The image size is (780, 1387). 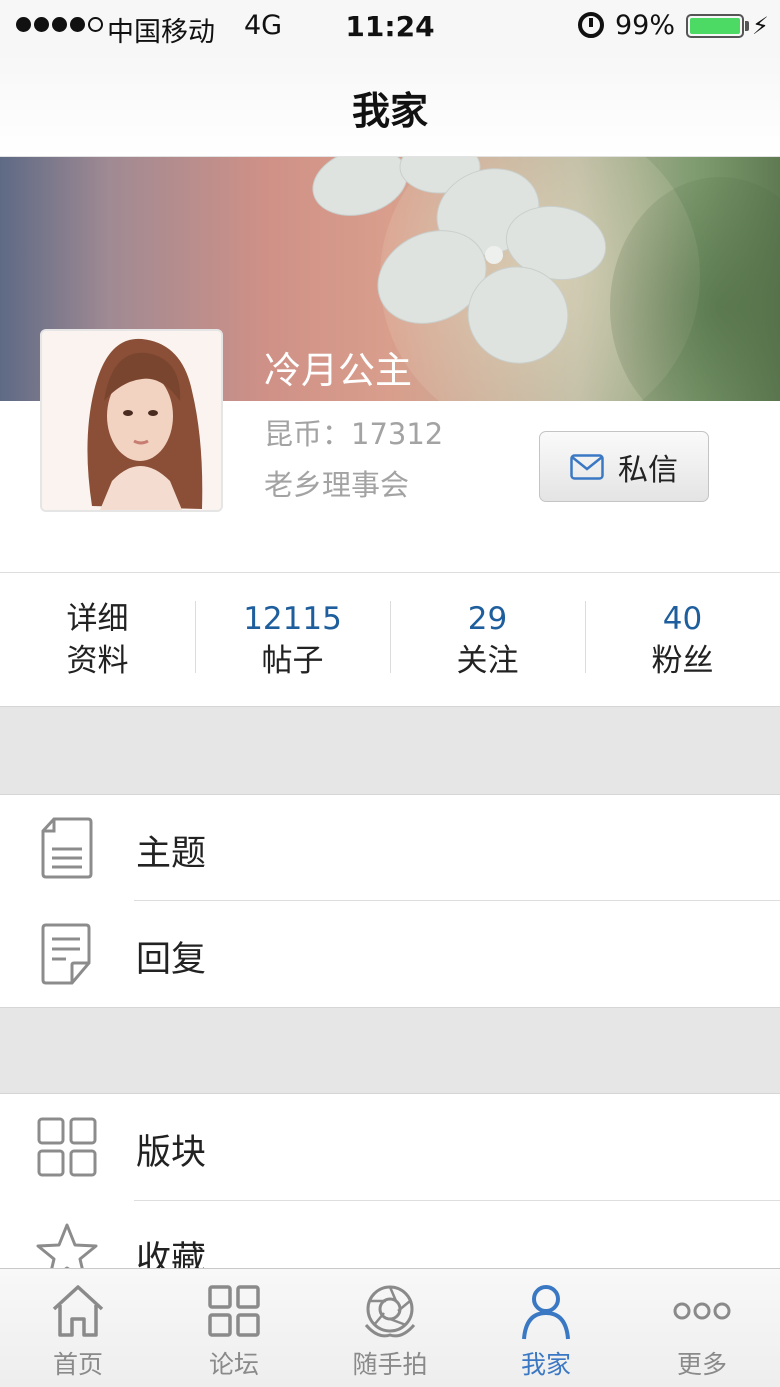 I want to click on tab-snapshot: 随手拍, so click(x=390, y=1328).